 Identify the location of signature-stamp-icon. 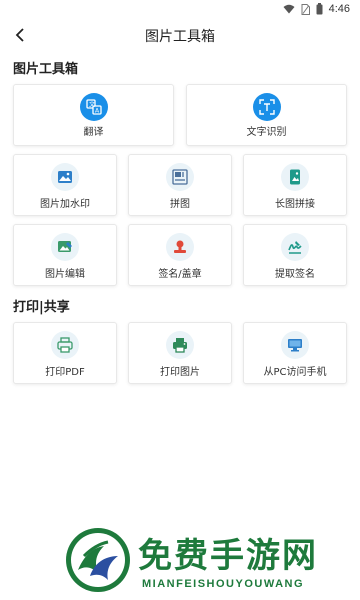
(180, 247).